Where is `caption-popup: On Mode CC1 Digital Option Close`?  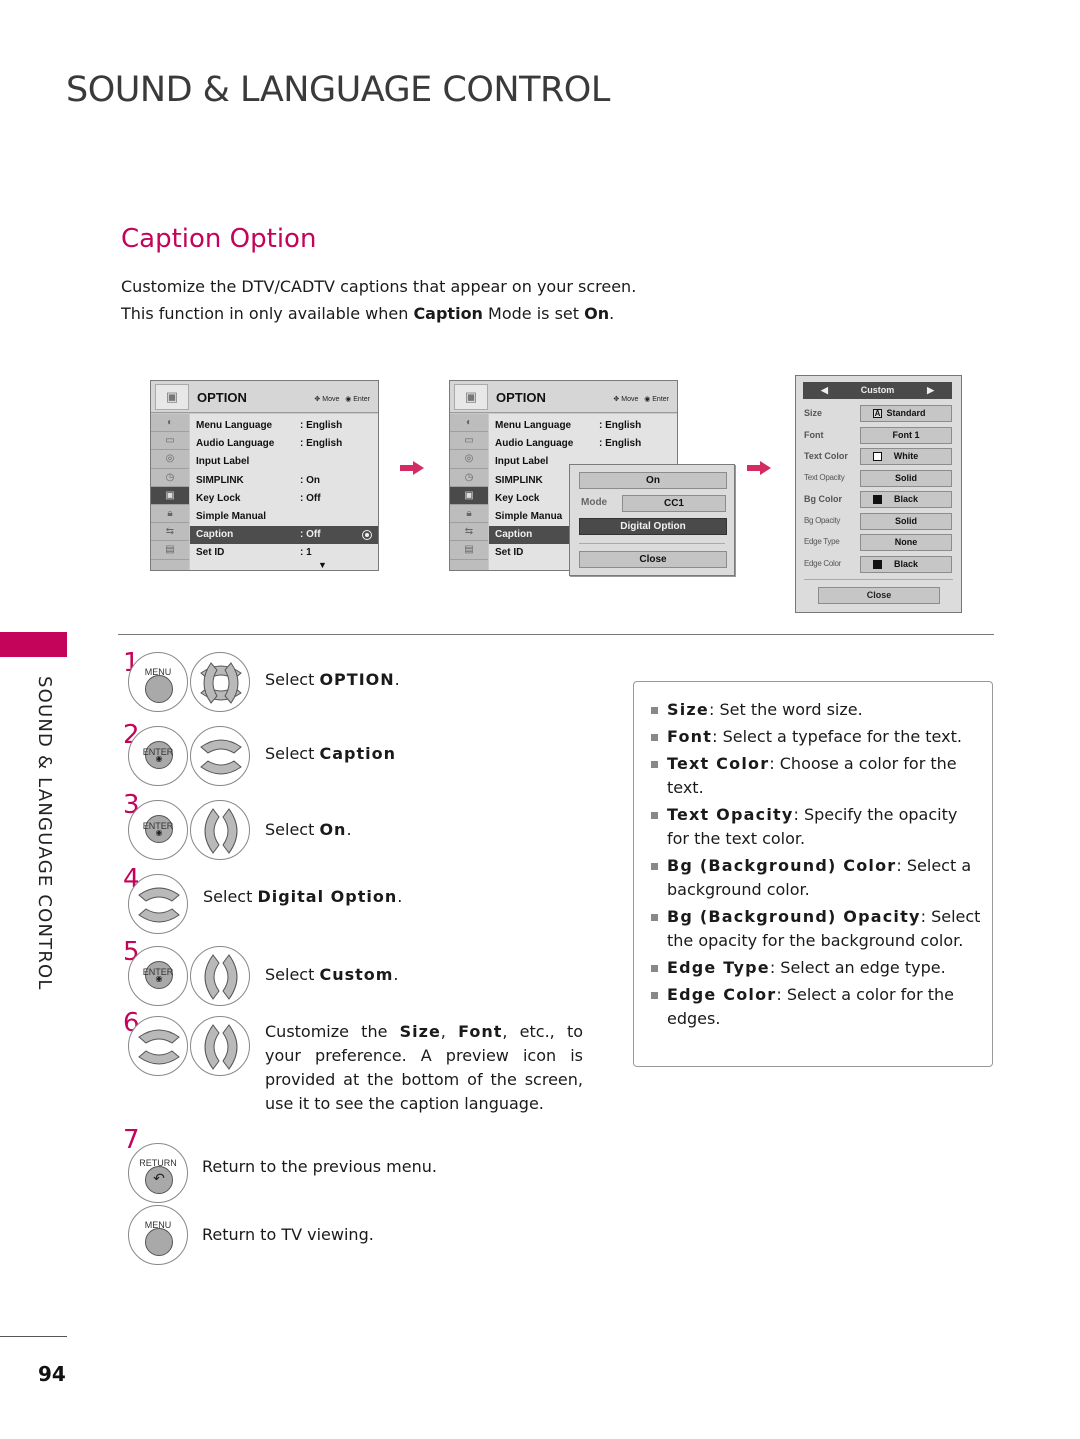 caption-popup: On Mode CC1 Digital Option Close is located at coordinates (652, 520).